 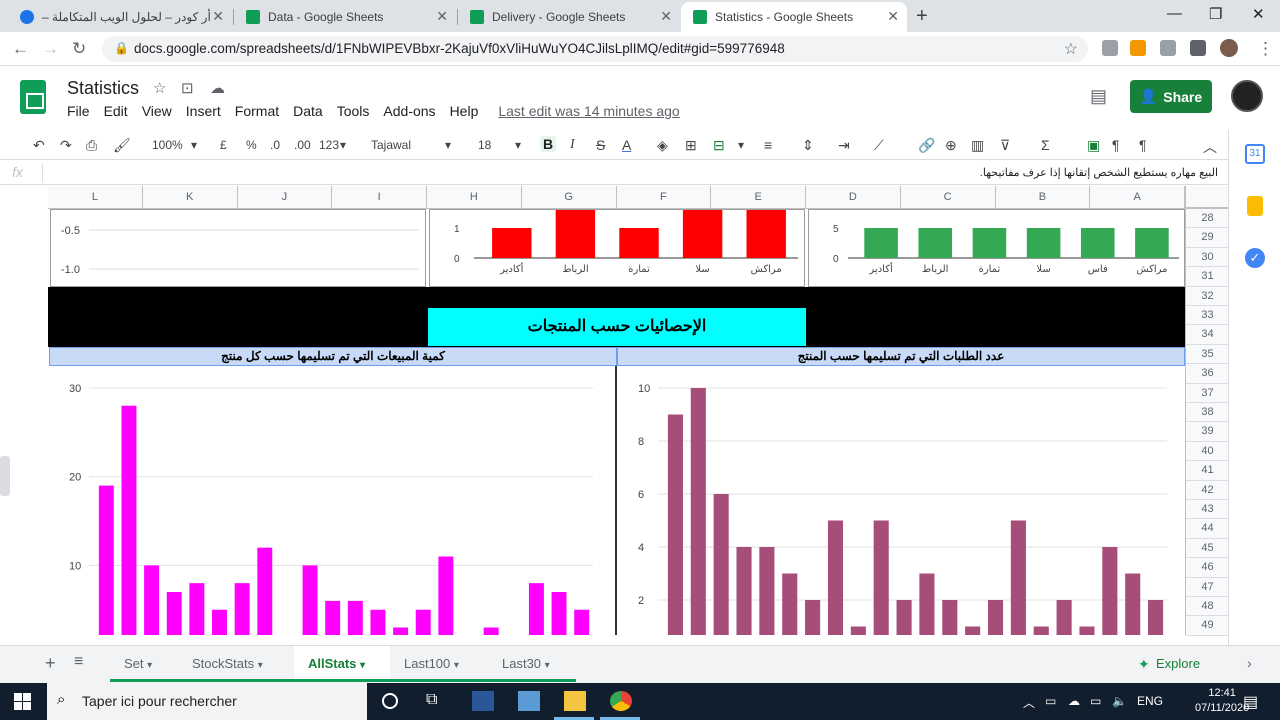 What do you see at coordinates (1210, 147) in the screenshot?
I see `collapse-toolbar-icon: ︿` at bounding box center [1210, 147].